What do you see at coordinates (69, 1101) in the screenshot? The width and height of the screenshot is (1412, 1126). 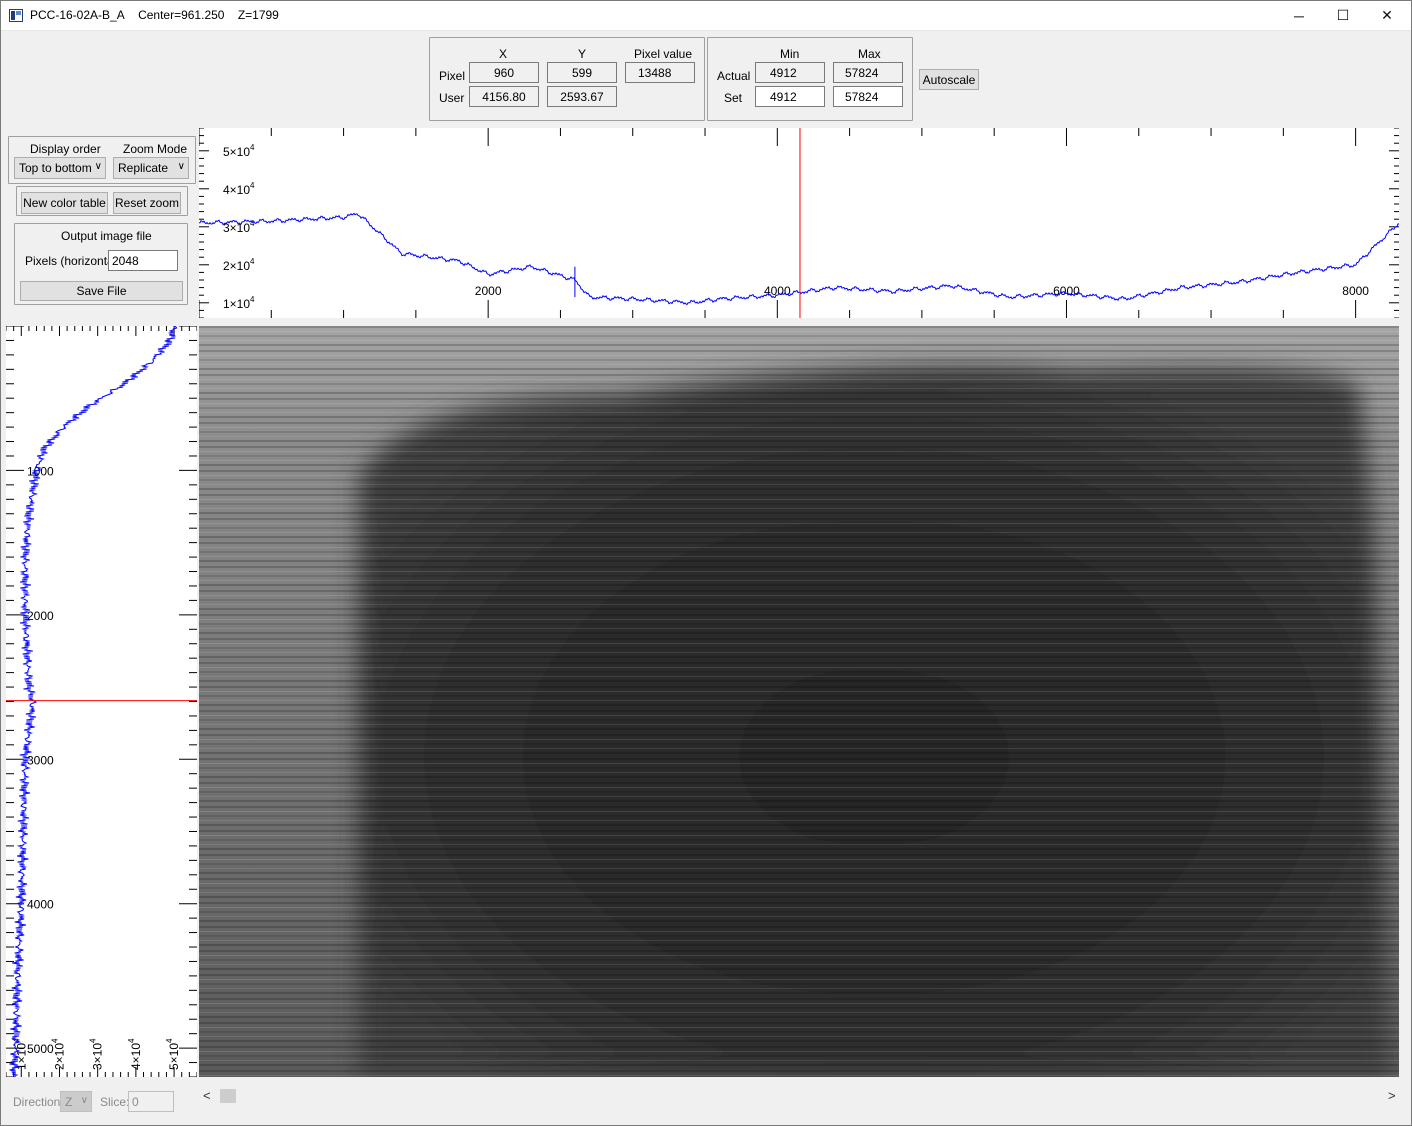 I see `direction-value: Z` at bounding box center [69, 1101].